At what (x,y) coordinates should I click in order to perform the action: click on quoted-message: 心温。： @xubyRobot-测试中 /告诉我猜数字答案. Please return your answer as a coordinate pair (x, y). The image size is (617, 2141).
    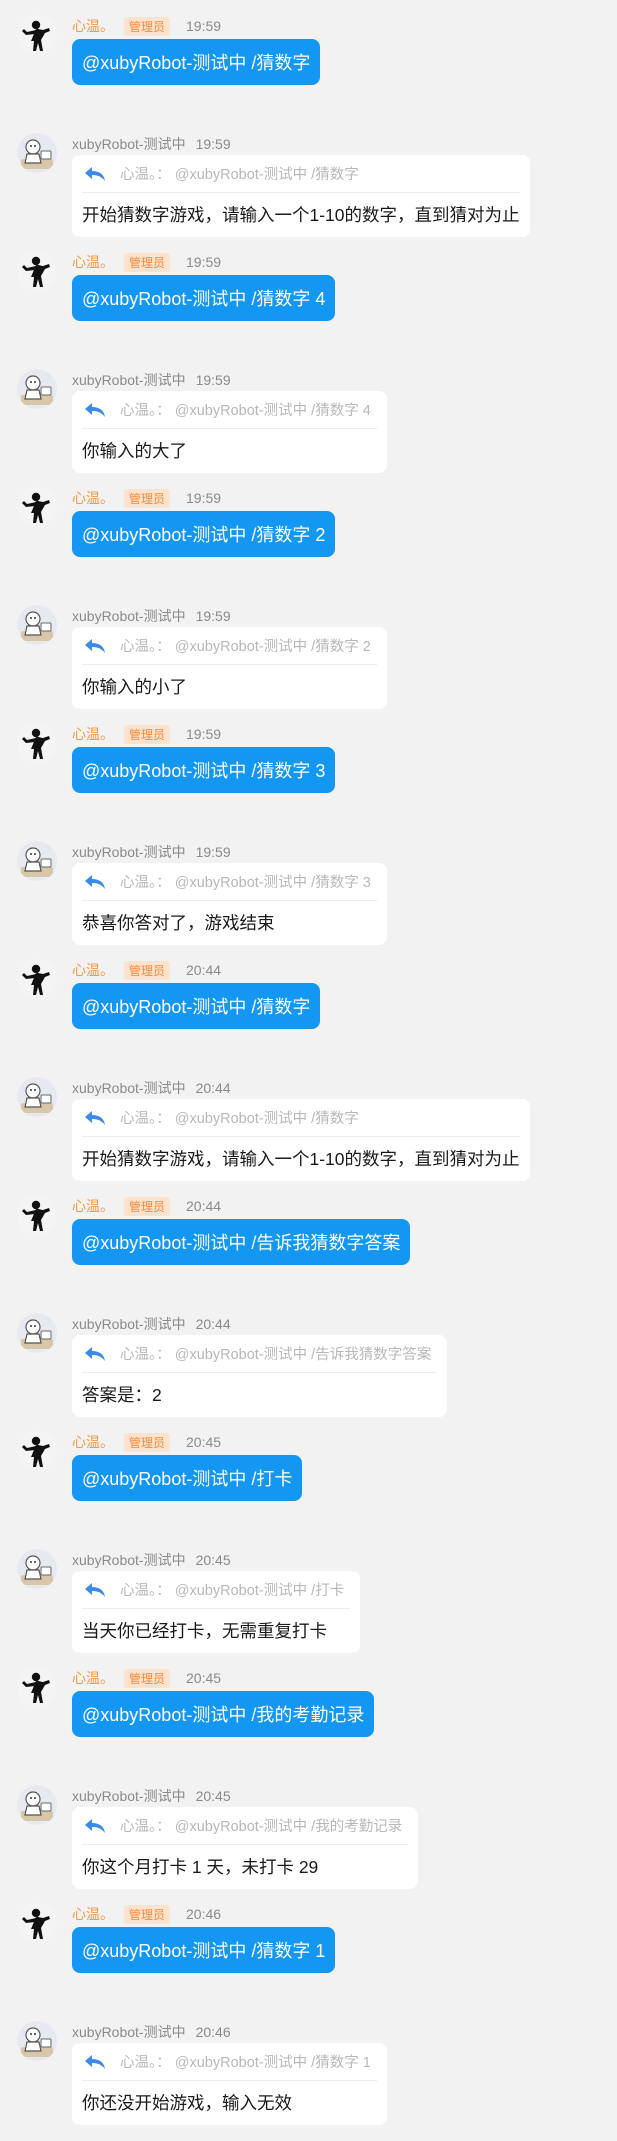
    Looking at the image, I should click on (260, 1354).